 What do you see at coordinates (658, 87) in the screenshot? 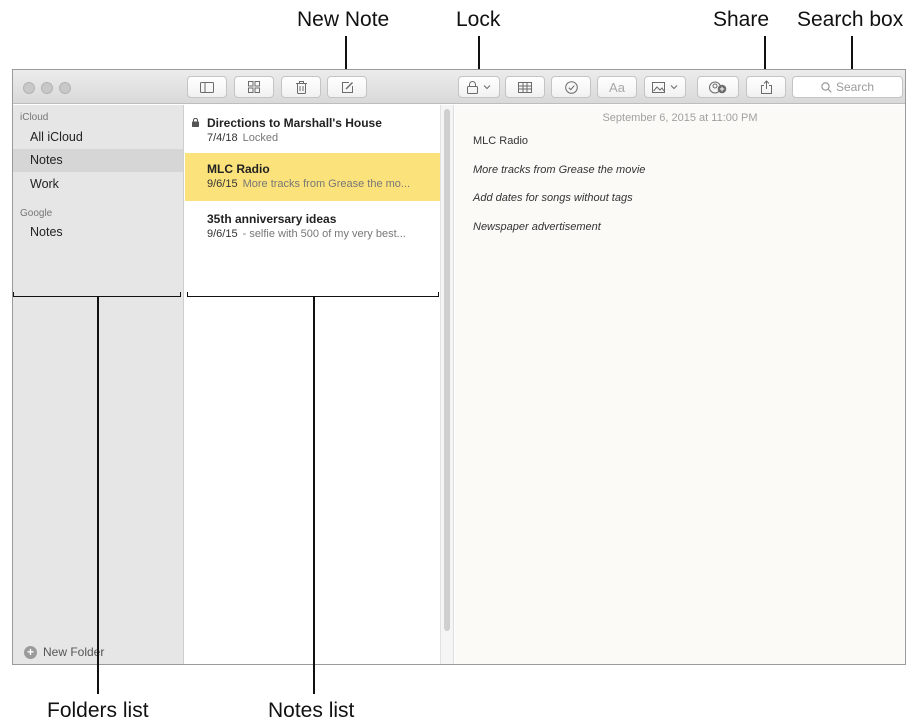
I see `photo-icon` at bounding box center [658, 87].